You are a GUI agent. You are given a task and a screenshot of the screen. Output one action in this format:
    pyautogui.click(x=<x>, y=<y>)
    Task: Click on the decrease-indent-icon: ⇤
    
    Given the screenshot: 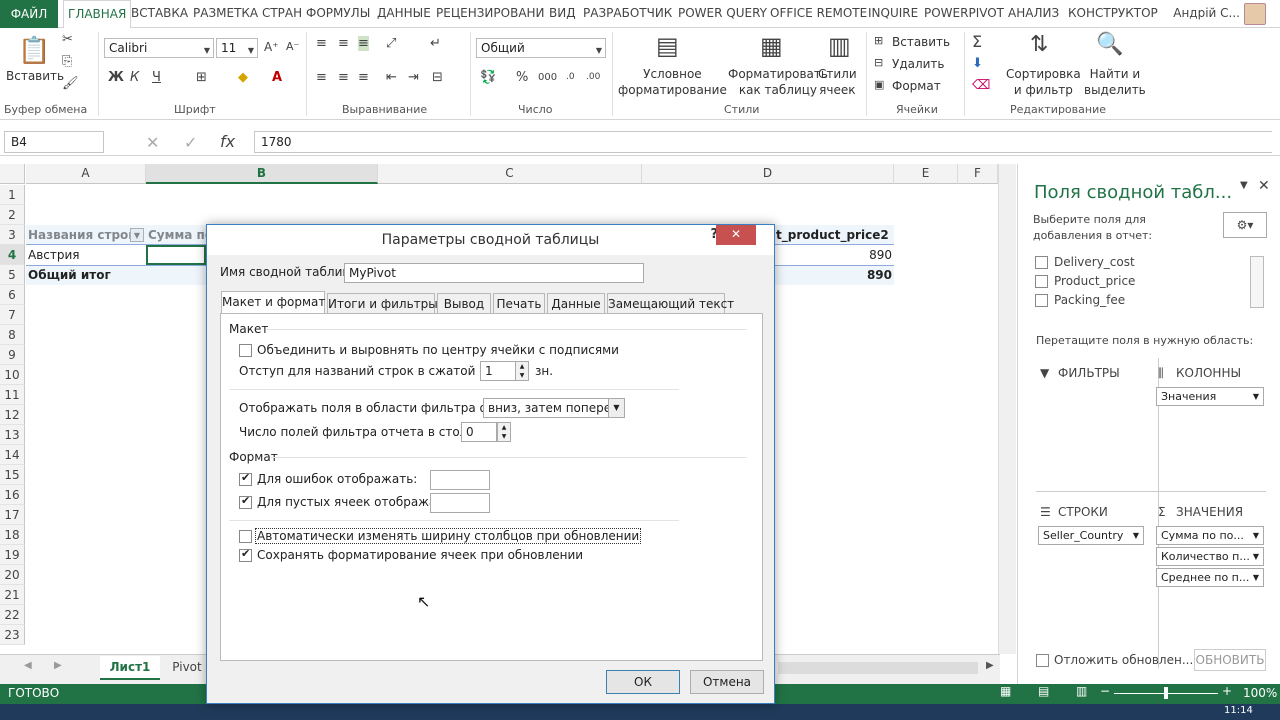 What is the action you would take?
    pyautogui.click(x=391, y=77)
    